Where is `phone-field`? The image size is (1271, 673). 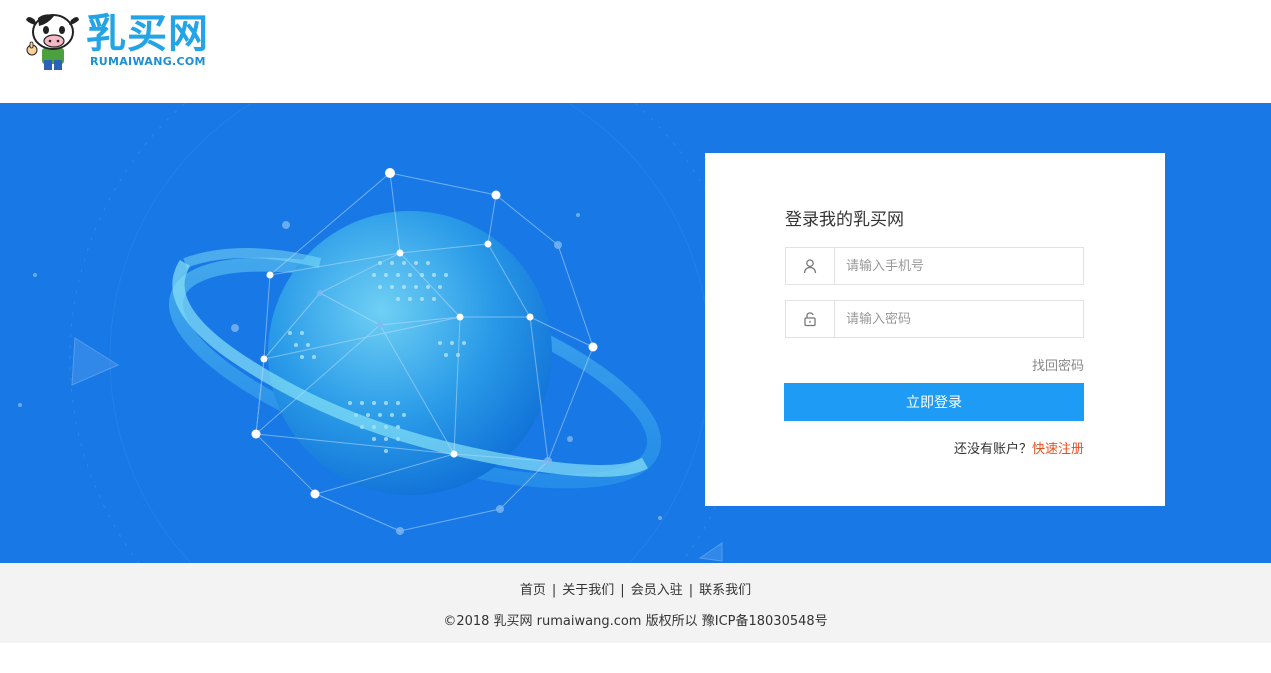 phone-field is located at coordinates (934, 266).